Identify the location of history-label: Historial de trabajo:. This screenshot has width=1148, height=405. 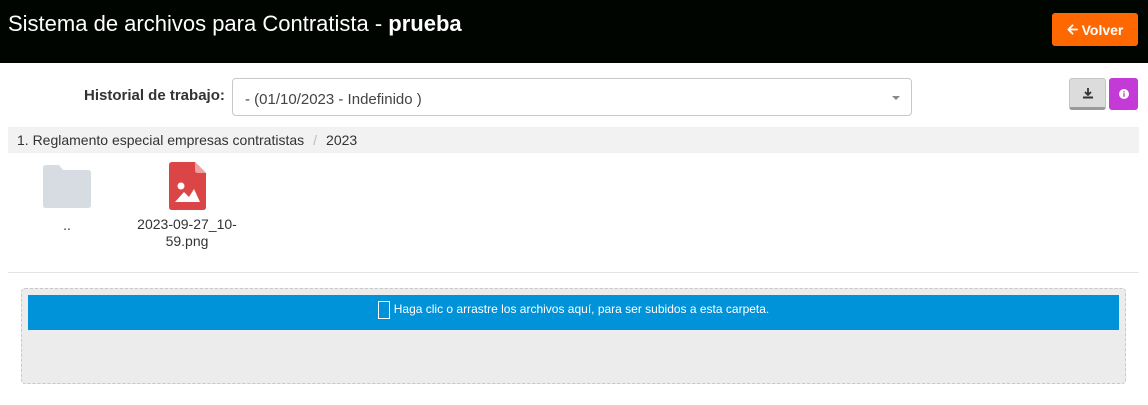
(154, 95).